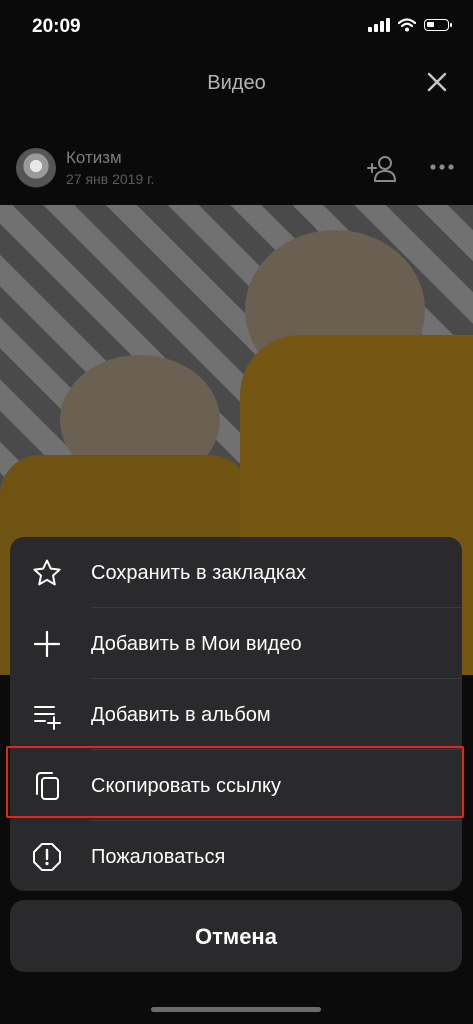  I want to click on author-name: Котизм, so click(94, 158).